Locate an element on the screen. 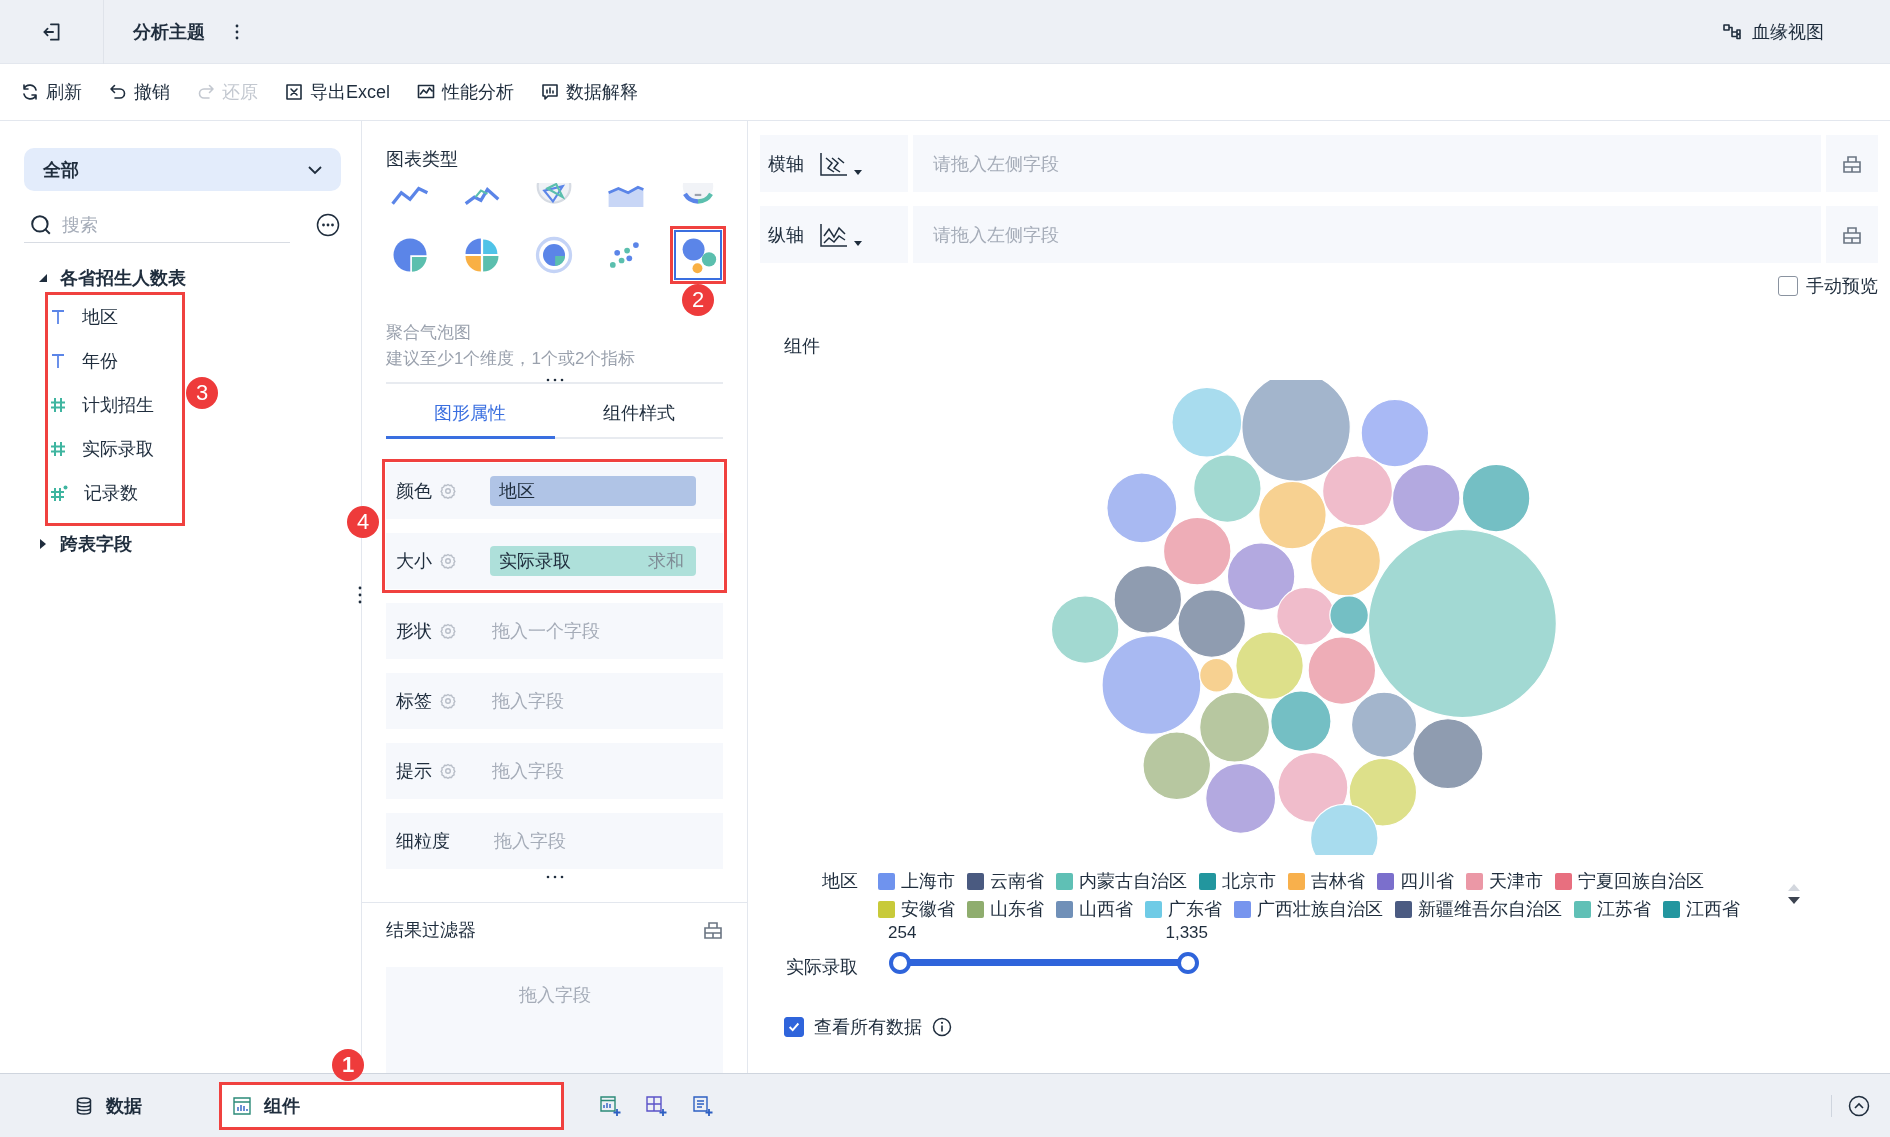 Image resolution: width=1890 pixels, height=1137 pixels. database-icon is located at coordinates (84, 1105).